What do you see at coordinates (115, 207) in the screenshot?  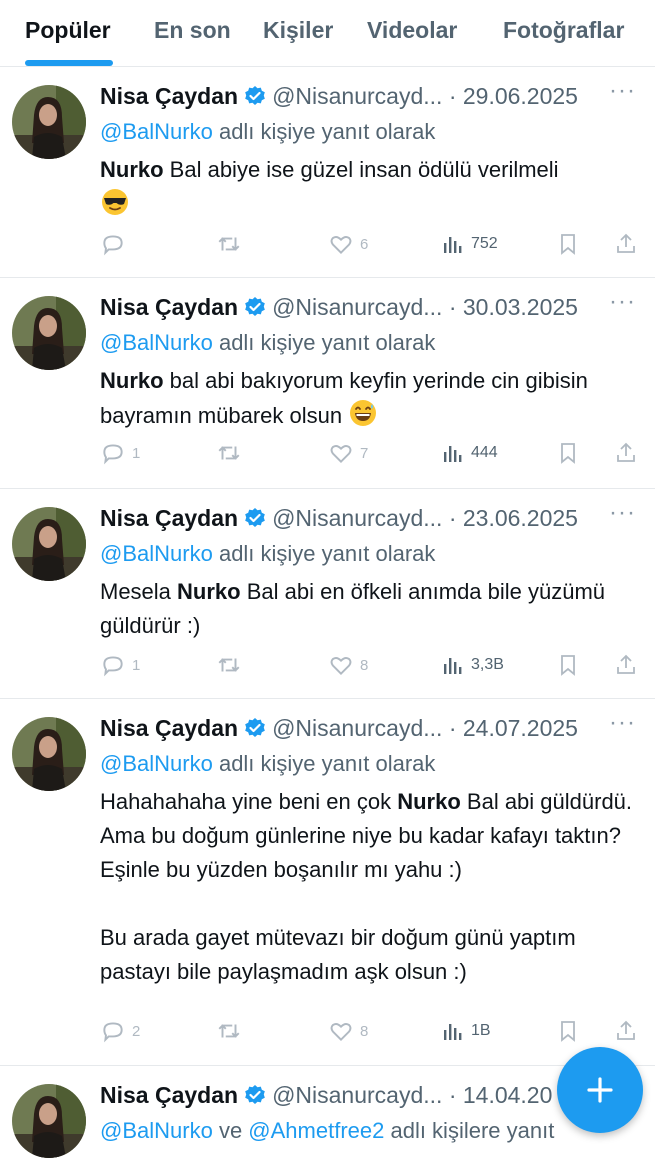 I see `sunglasses-emoji-icon` at bounding box center [115, 207].